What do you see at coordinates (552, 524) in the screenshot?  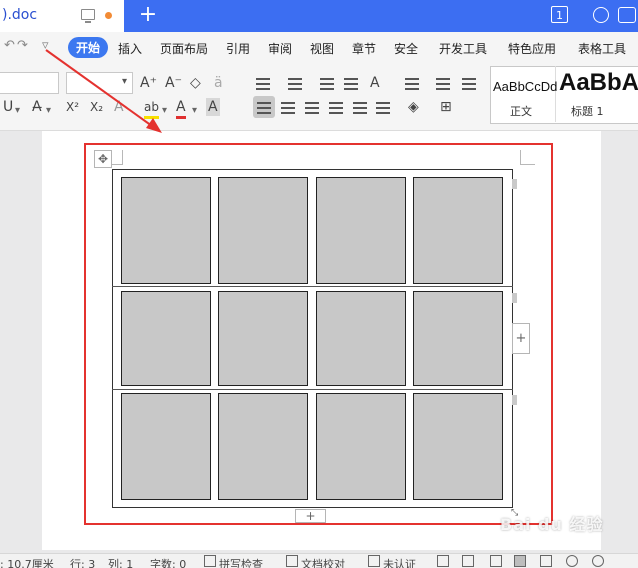 I see `watermark-logo: Bai du 经验` at bounding box center [552, 524].